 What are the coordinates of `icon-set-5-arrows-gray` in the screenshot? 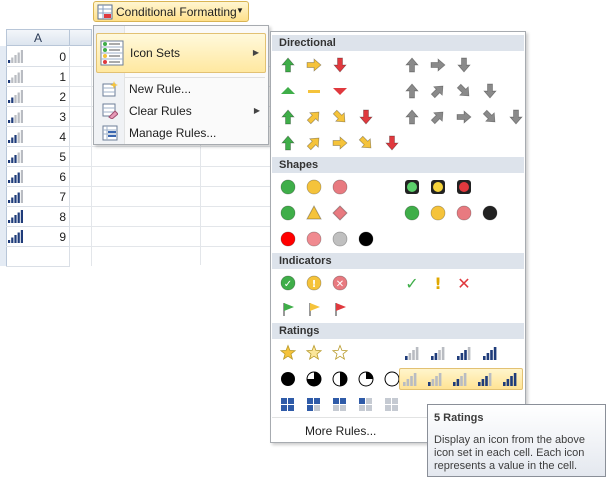 It's located at (464, 117).